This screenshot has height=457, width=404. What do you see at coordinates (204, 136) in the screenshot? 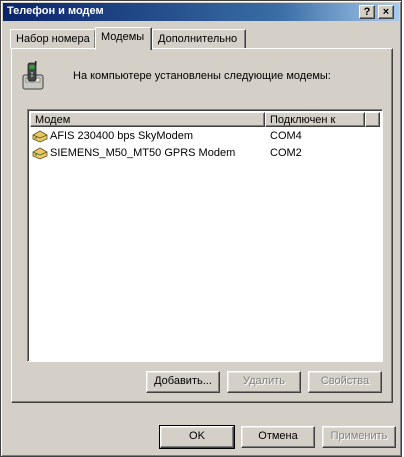
I see `list-item: AFIS 230400 bps SkyModem COM4` at bounding box center [204, 136].